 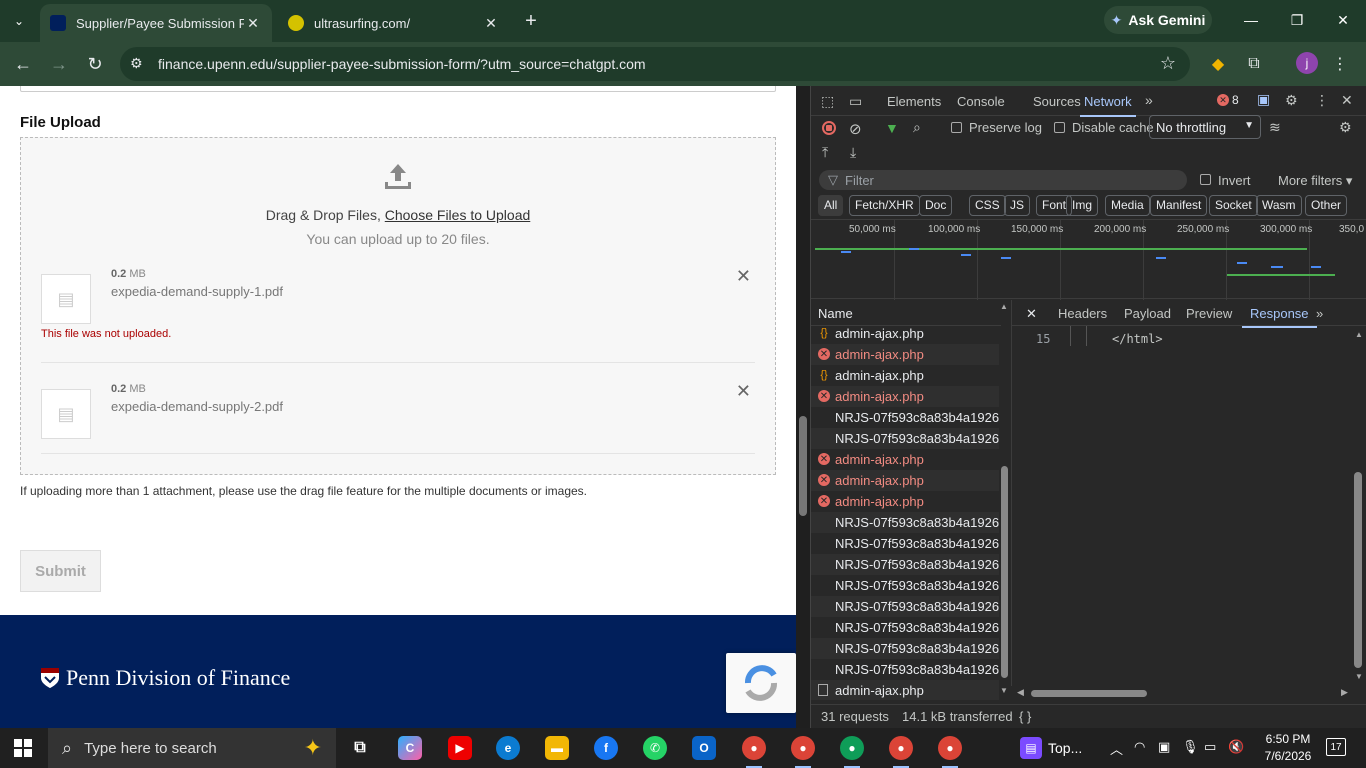 I want to click on request-list-scrollbar: ▲ ▼, so click(x=1005, y=500).